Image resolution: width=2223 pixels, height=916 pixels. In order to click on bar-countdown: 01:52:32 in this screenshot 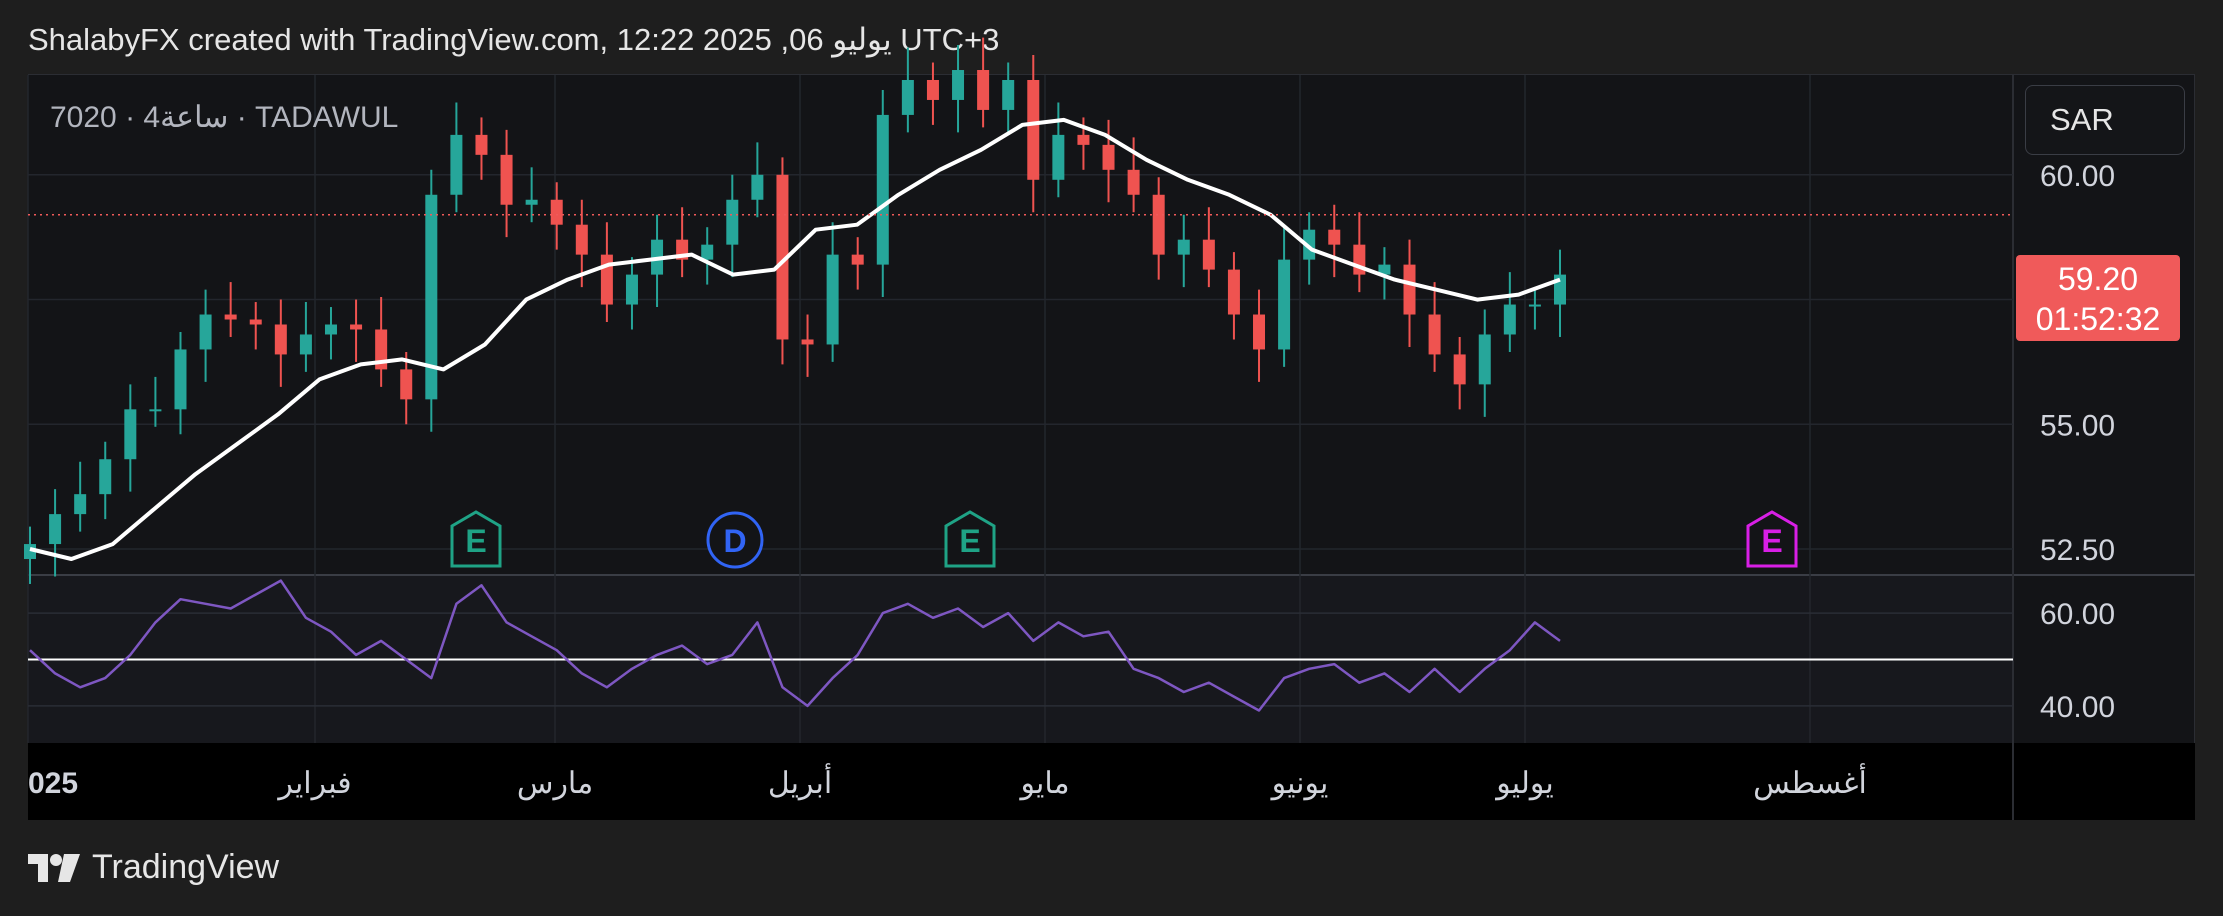, I will do `click(2098, 319)`.